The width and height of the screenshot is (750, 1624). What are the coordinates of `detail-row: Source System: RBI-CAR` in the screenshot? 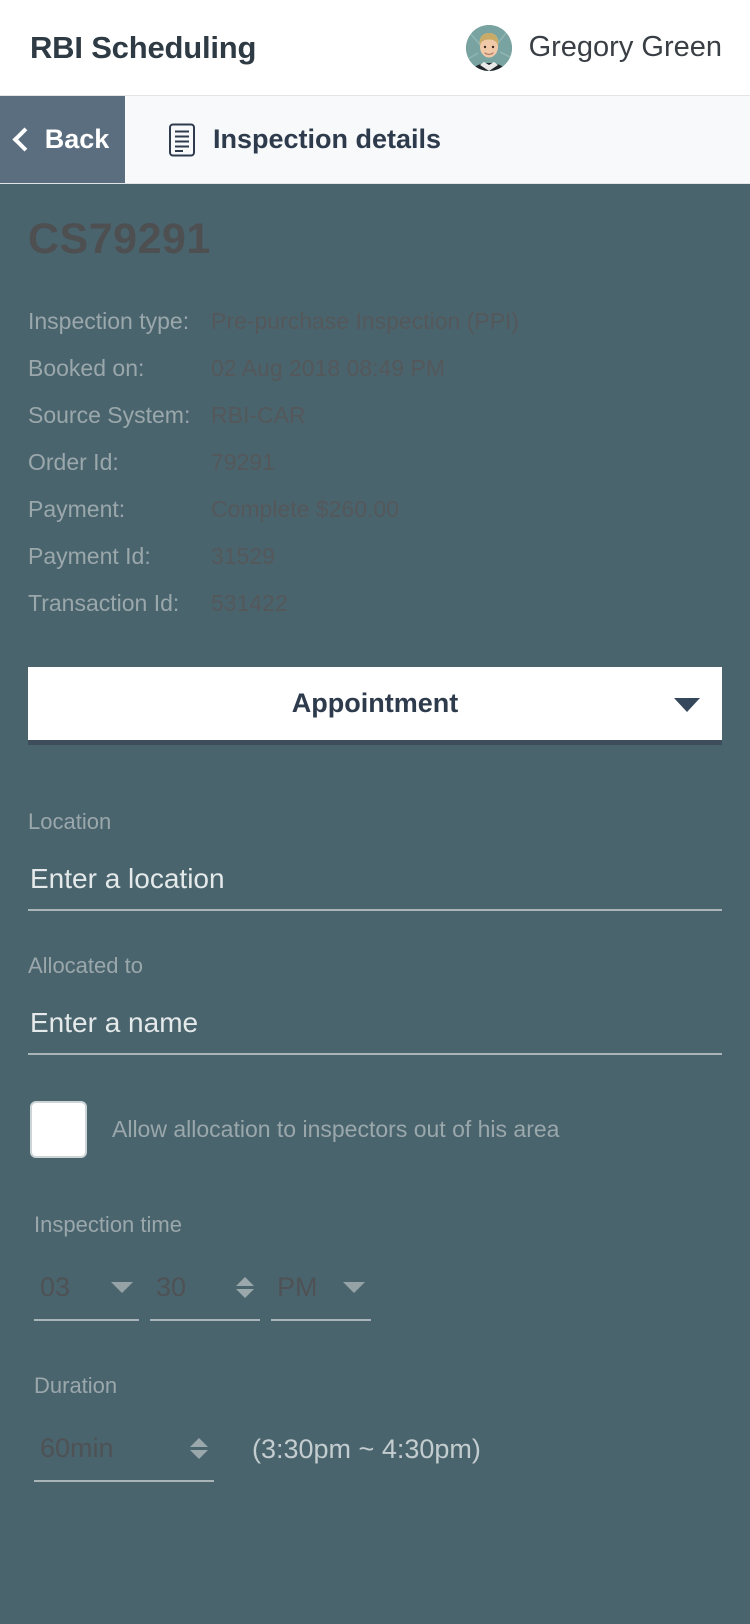 It's located at (375, 415).